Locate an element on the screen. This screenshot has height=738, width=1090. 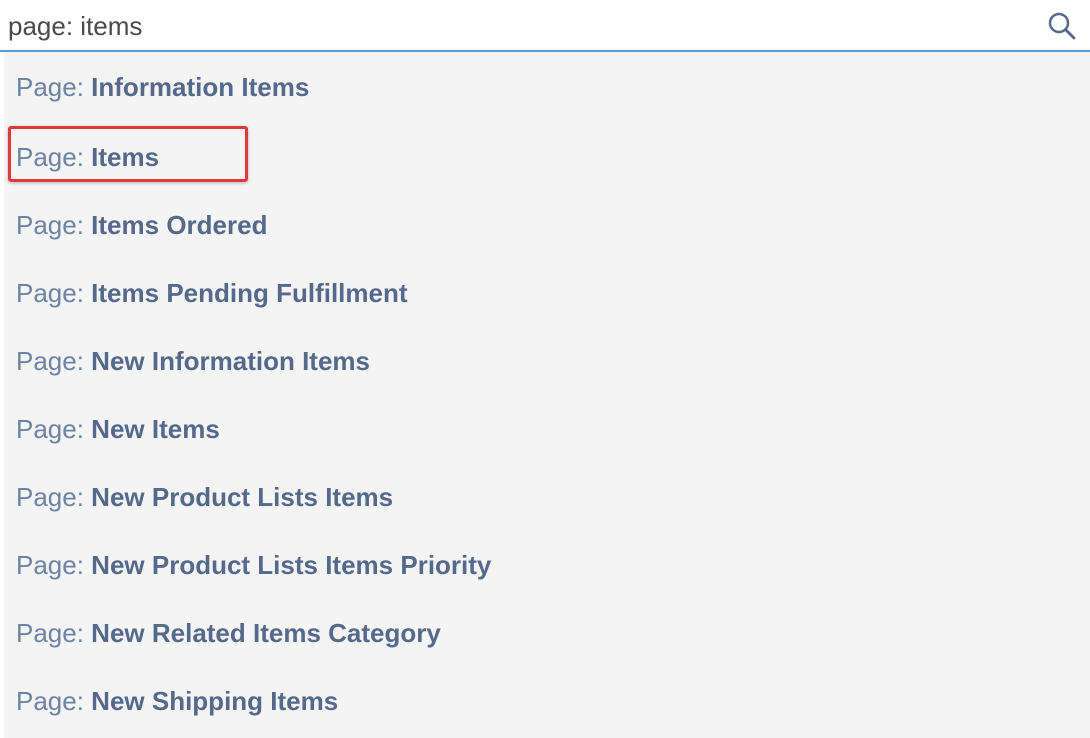
result-item: Page: New Product Lists Items is located at coordinates (547, 496).